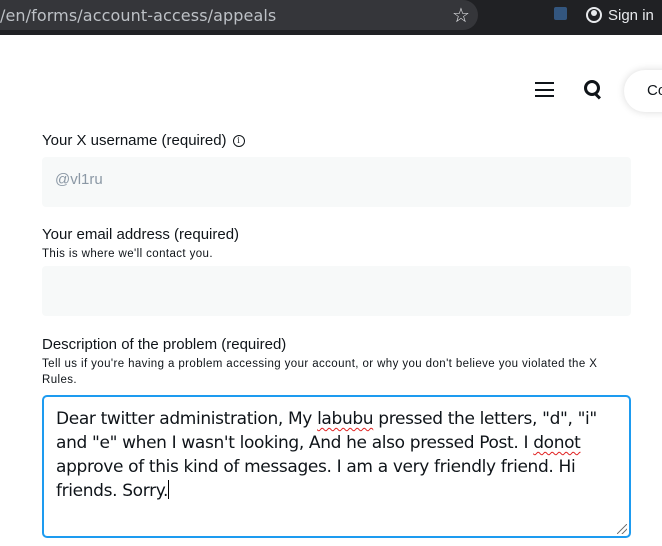  Describe the element at coordinates (164, 344) in the screenshot. I see `description-label: Description of the problem (required)` at that location.